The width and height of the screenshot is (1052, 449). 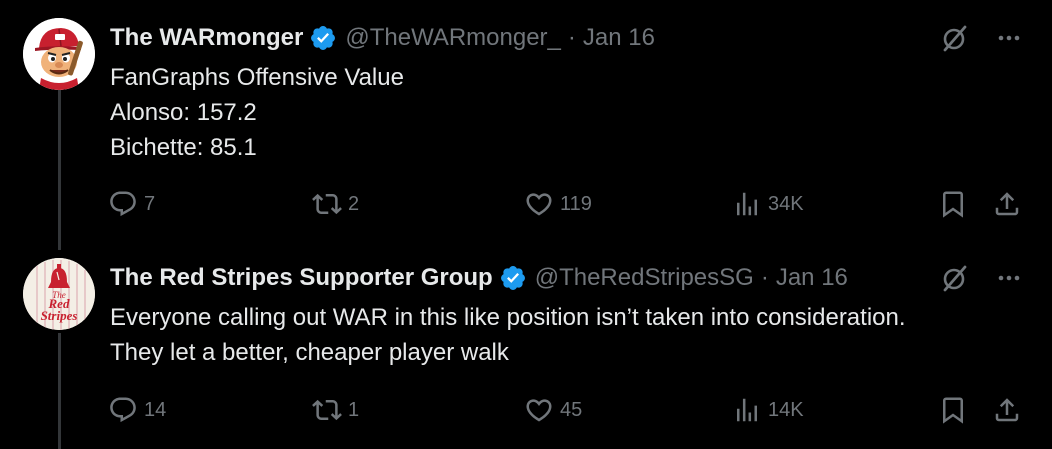 I want to click on avatar: The Red Stripes, so click(x=59, y=294).